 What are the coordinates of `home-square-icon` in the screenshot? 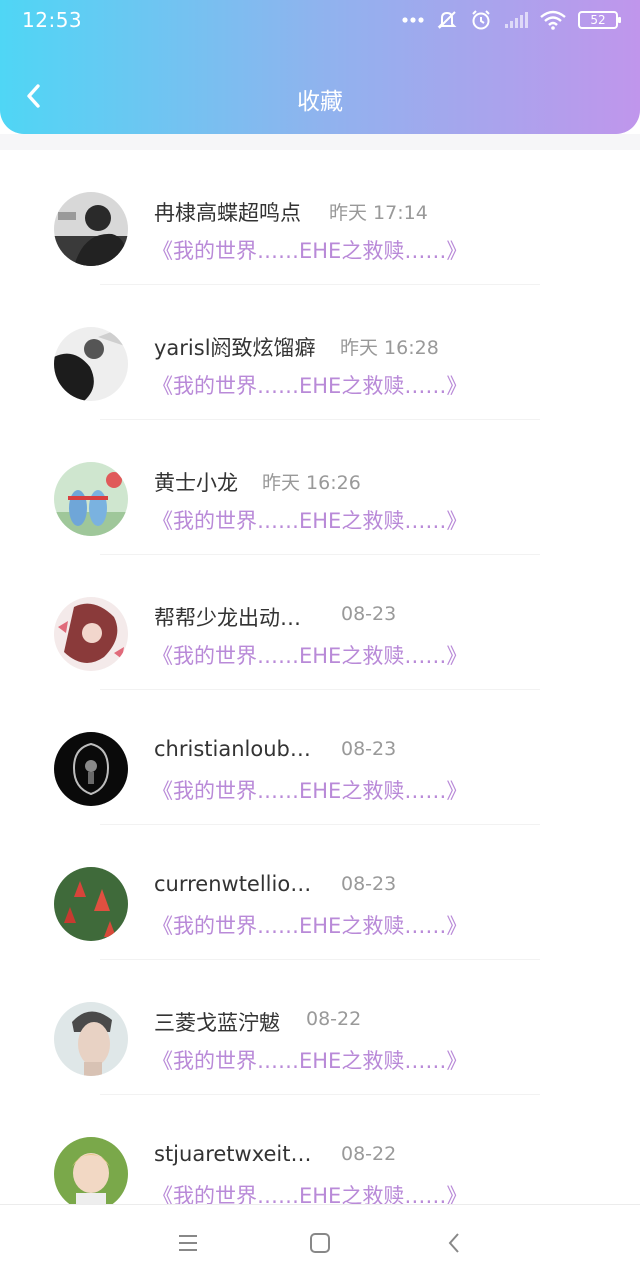 It's located at (320, 1243).